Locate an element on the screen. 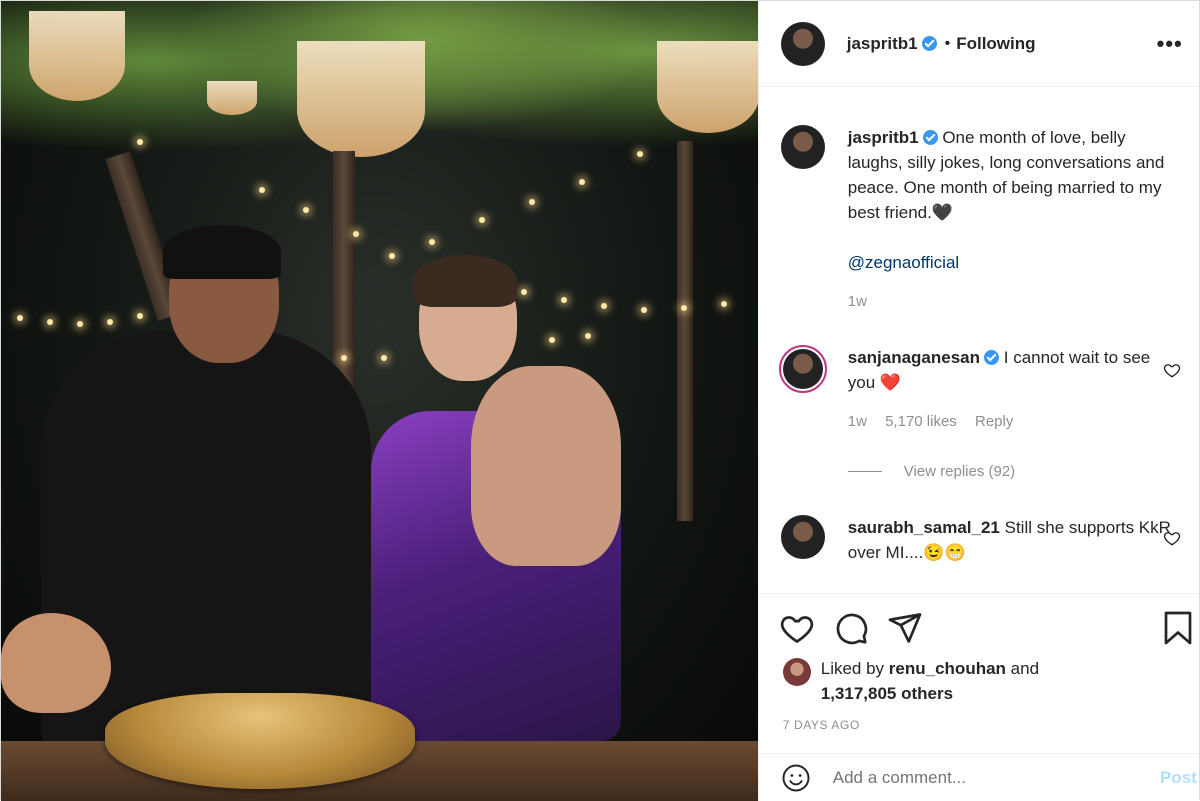  caption-timestamp: 1w is located at coordinates (857, 301).